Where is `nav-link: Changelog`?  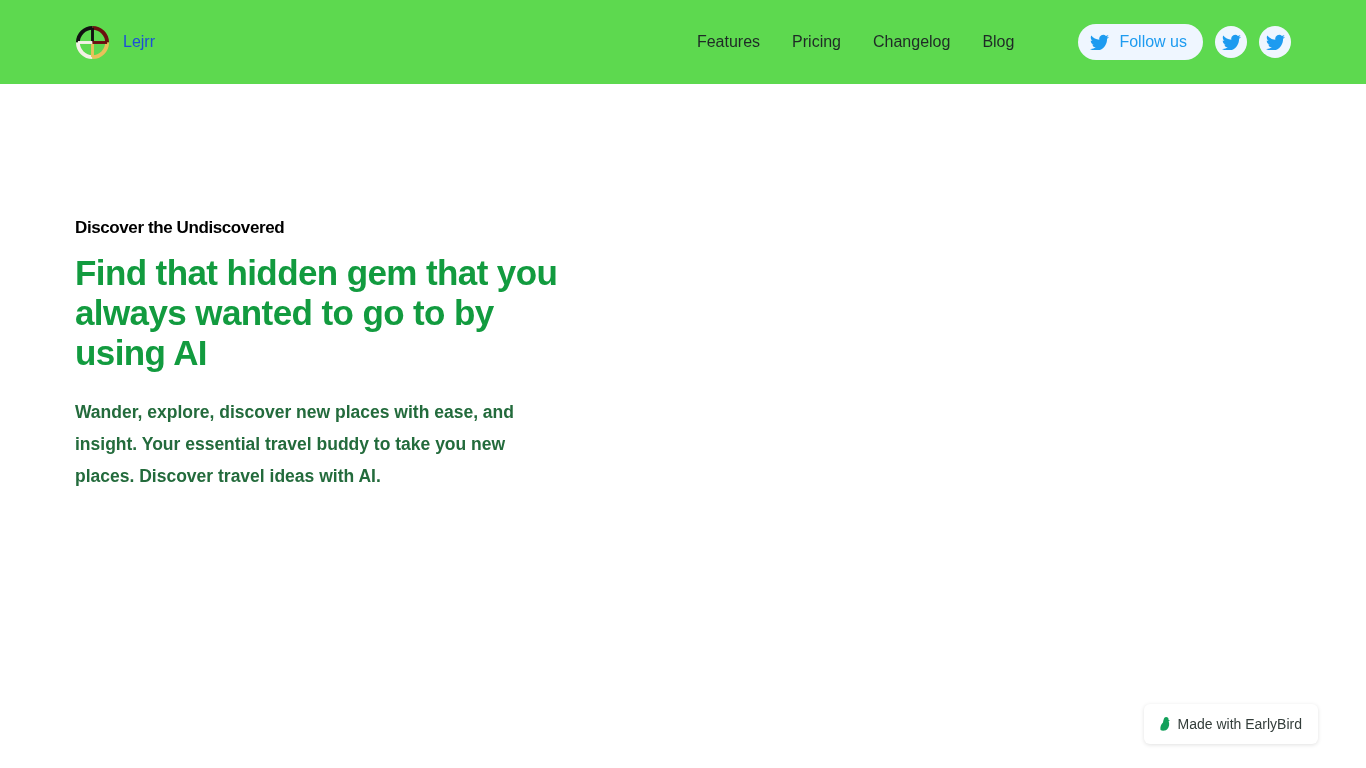 nav-link: Changelog is located at coordinates (912, 42).